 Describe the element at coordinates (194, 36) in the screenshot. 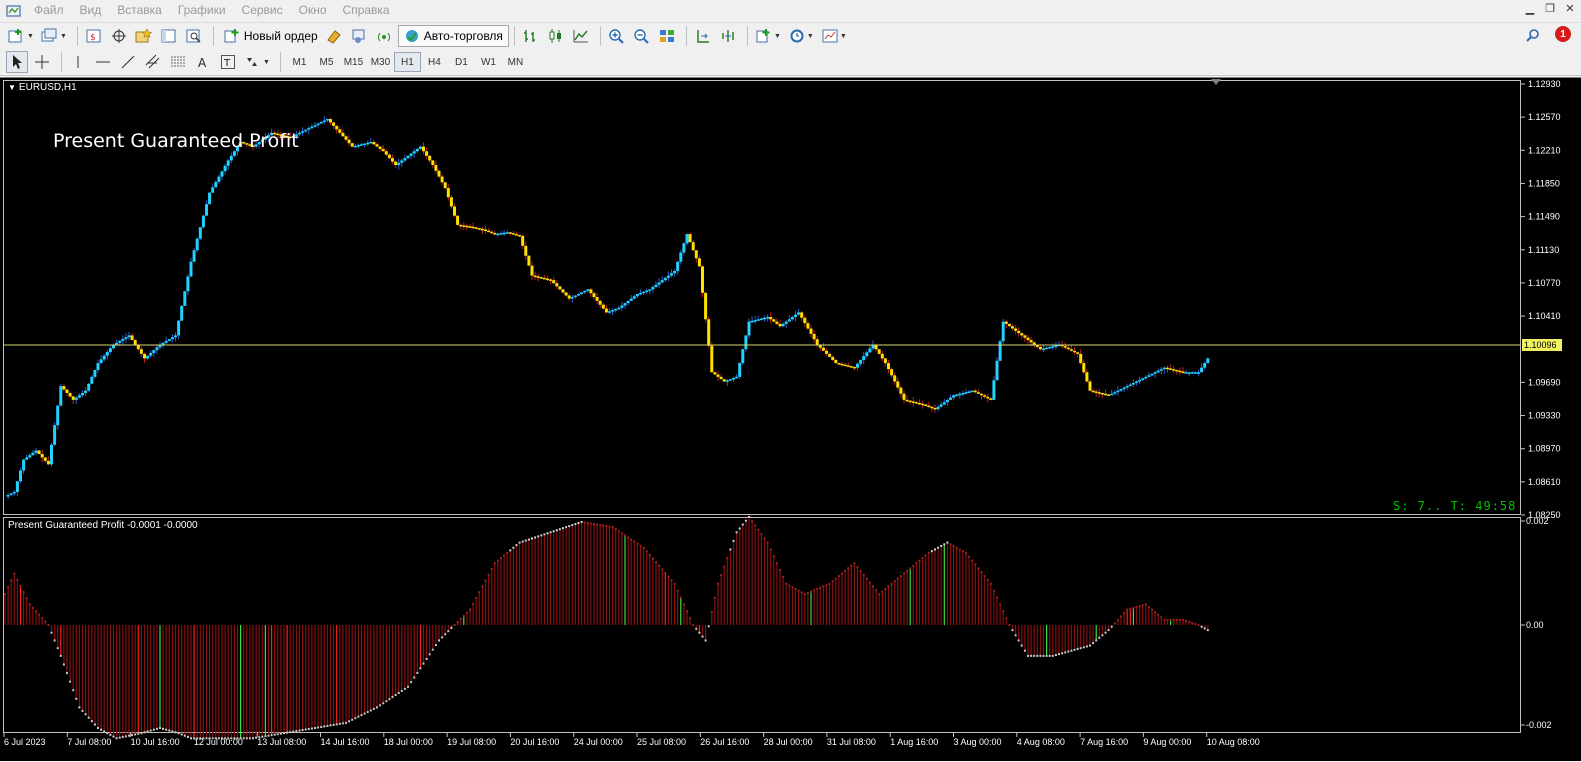

I see `strategy-tester-button` at that location.